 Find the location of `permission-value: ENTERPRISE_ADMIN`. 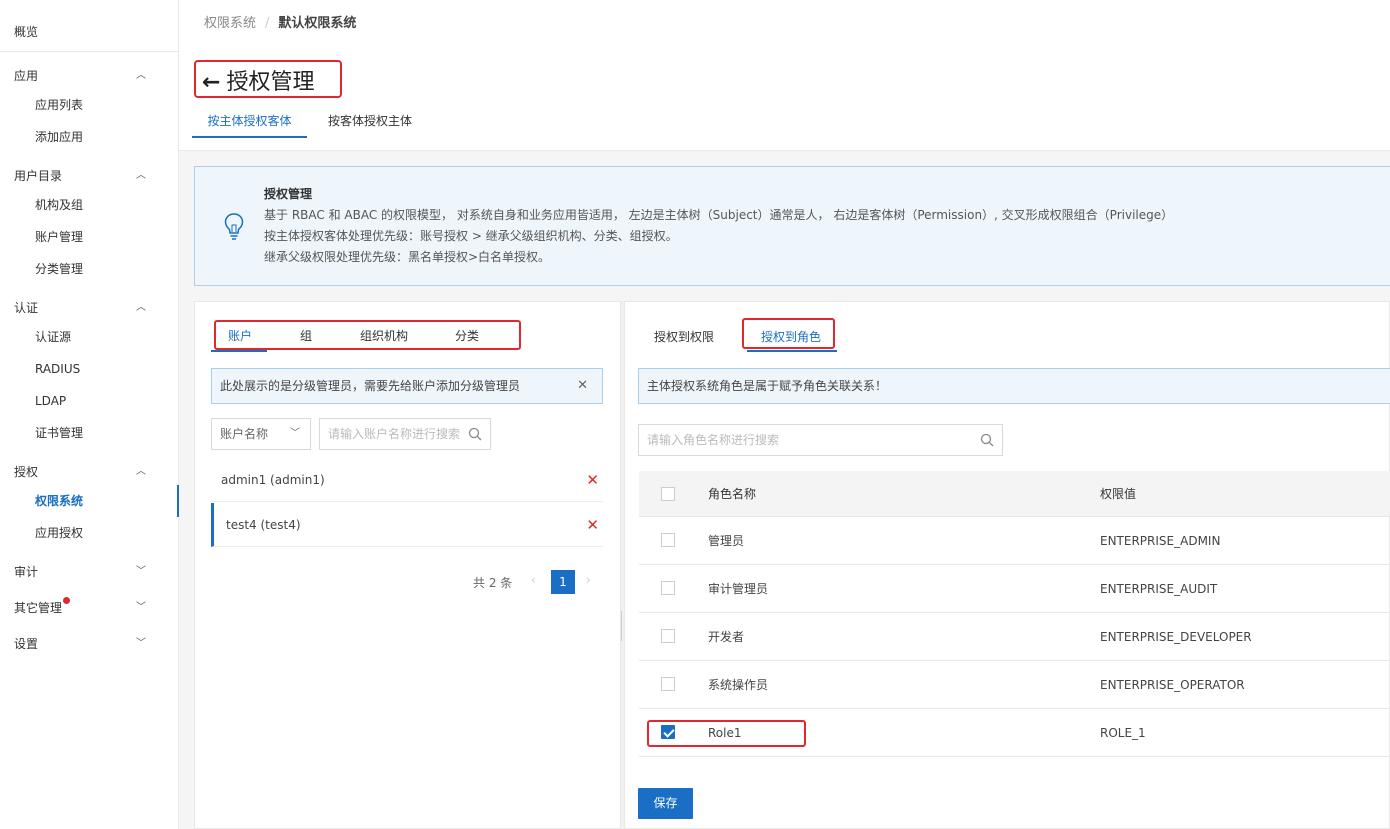

permission-value: ENTERPRISE_ADMIN is located at coordinates (1160, 541).